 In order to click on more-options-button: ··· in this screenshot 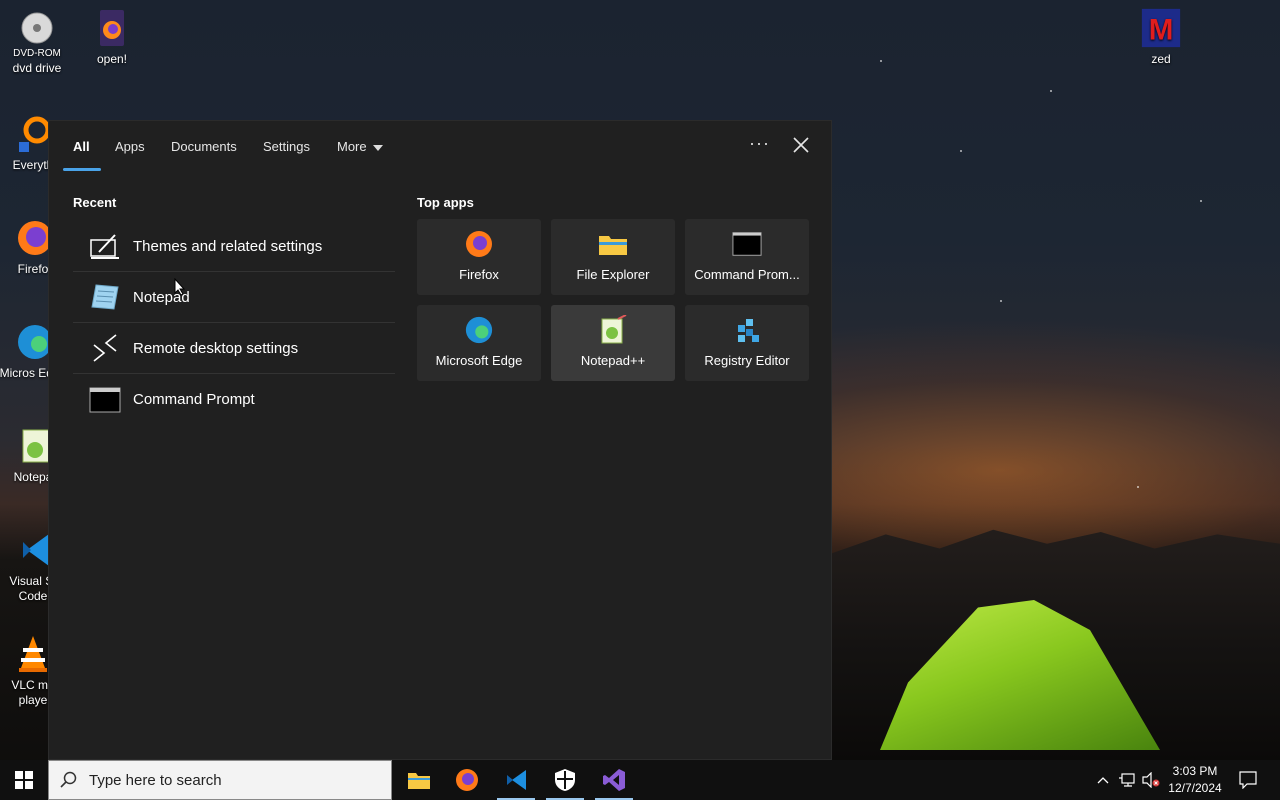, I will do `click(759, 143)`.